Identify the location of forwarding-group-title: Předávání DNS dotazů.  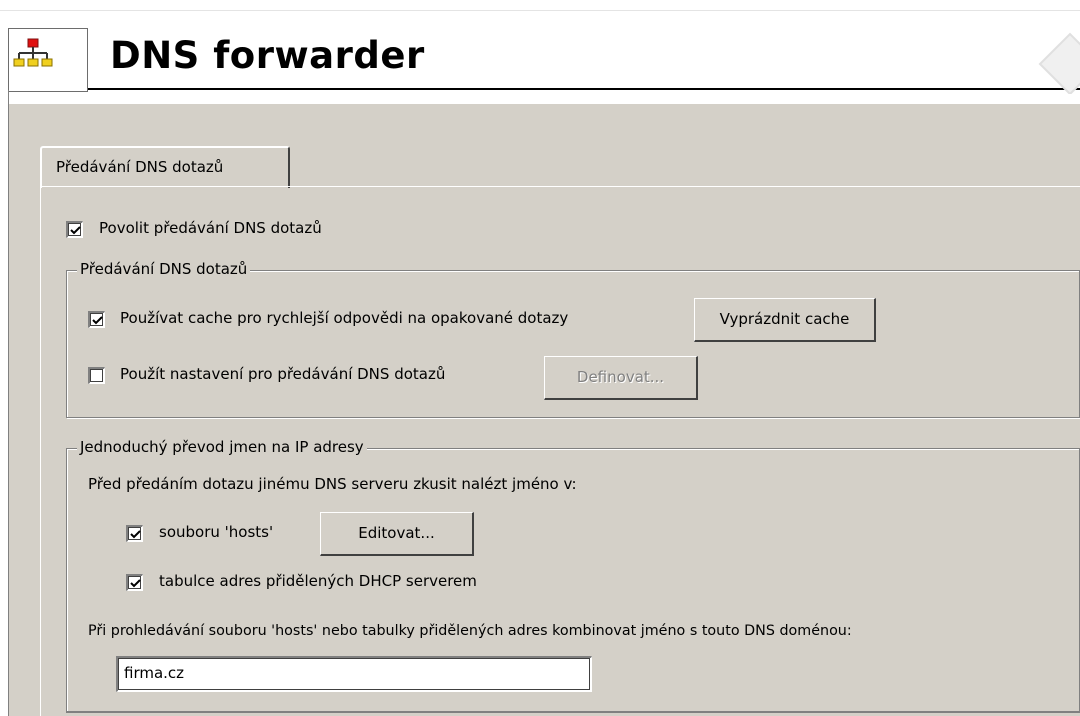
(164, 269).